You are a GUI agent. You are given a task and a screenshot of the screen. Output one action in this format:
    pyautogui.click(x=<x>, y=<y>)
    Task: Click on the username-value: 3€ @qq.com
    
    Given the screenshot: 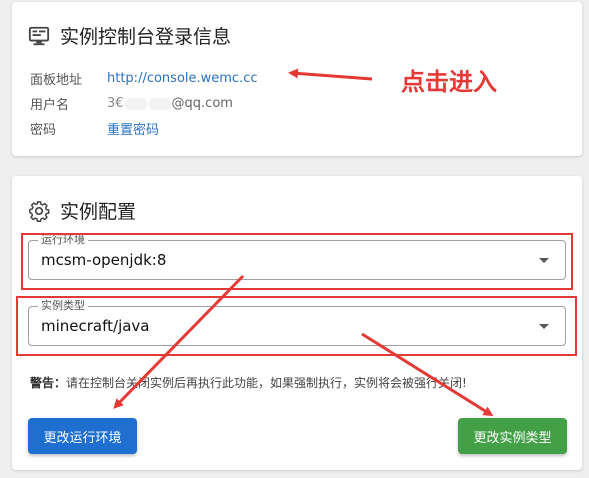 What is the action you would take?
    pyautogui.click(x=170, y=103)
    